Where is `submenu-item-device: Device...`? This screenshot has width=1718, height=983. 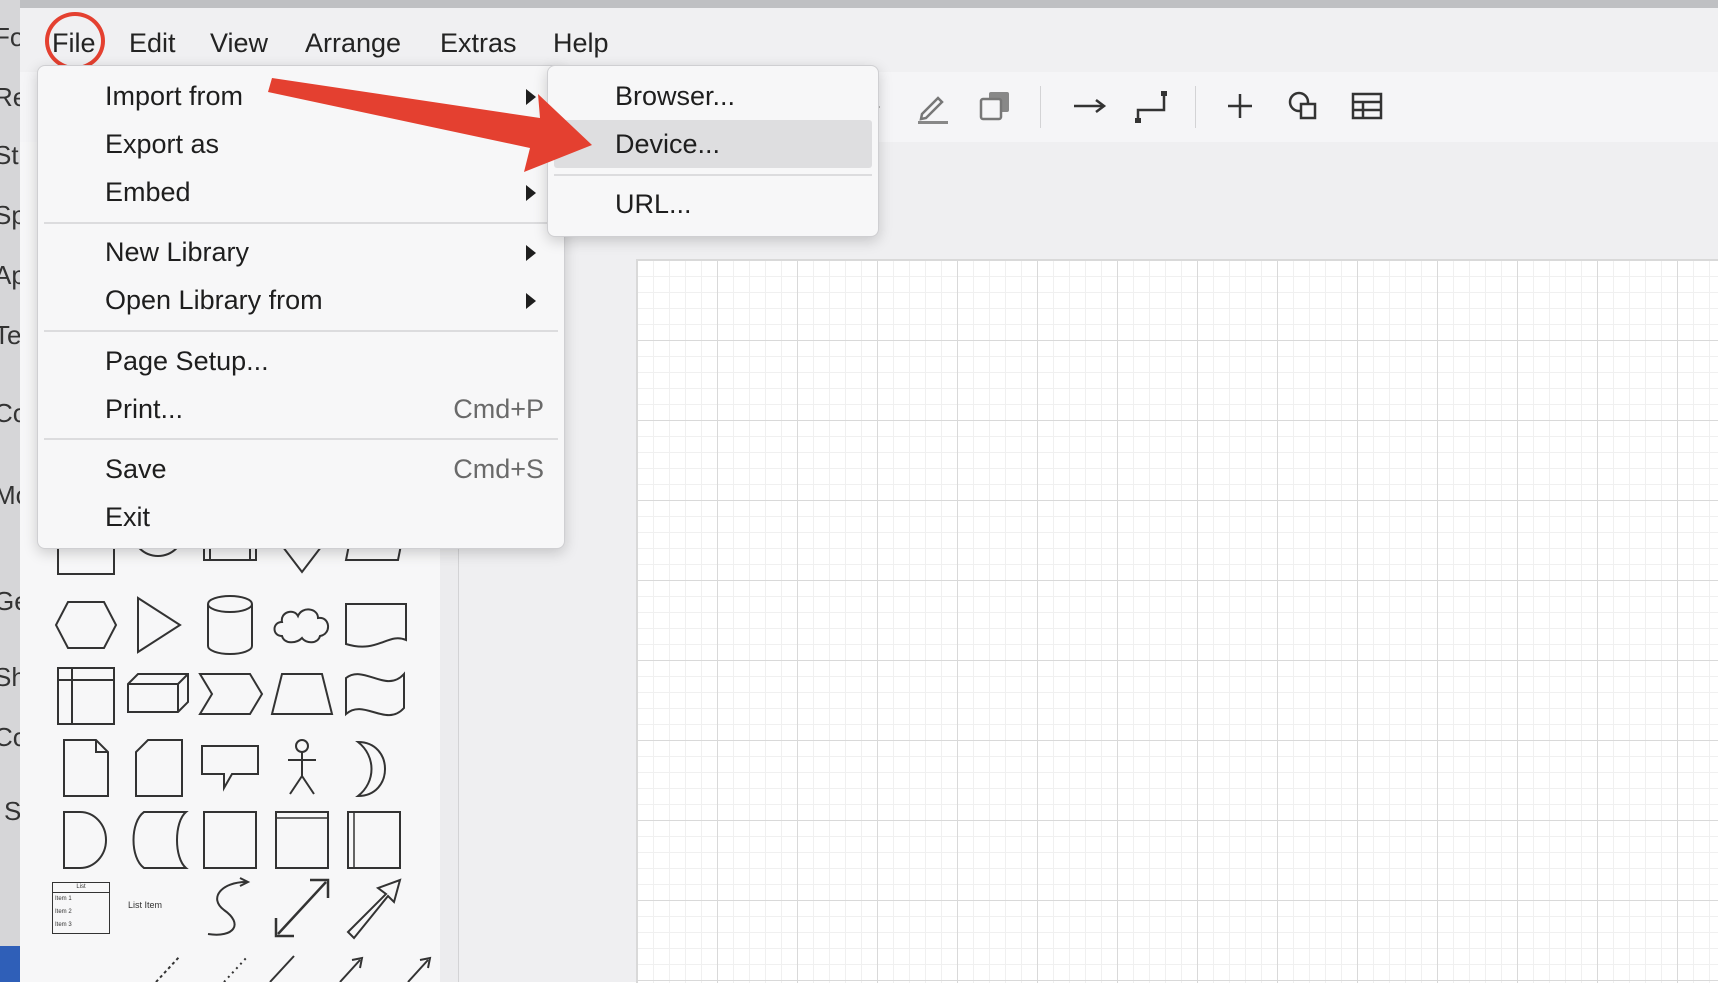
submenu-item-device: Device... is located at coordinates (713, 144).